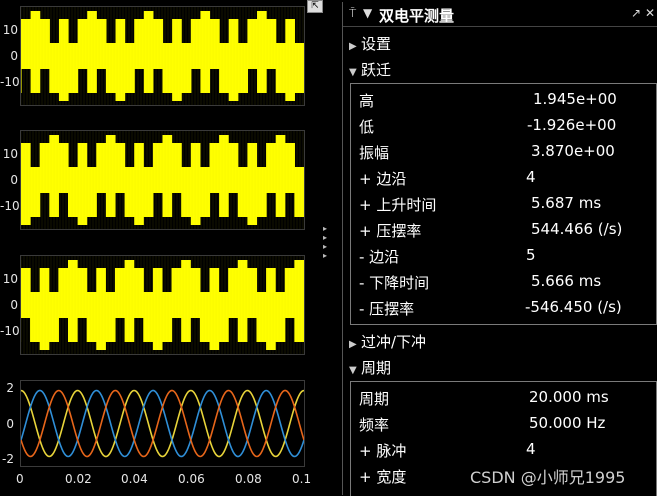  Describe the element at coordinates (416, 15) in the screenshot. I see `panel-title: 双电平测量` at that location.